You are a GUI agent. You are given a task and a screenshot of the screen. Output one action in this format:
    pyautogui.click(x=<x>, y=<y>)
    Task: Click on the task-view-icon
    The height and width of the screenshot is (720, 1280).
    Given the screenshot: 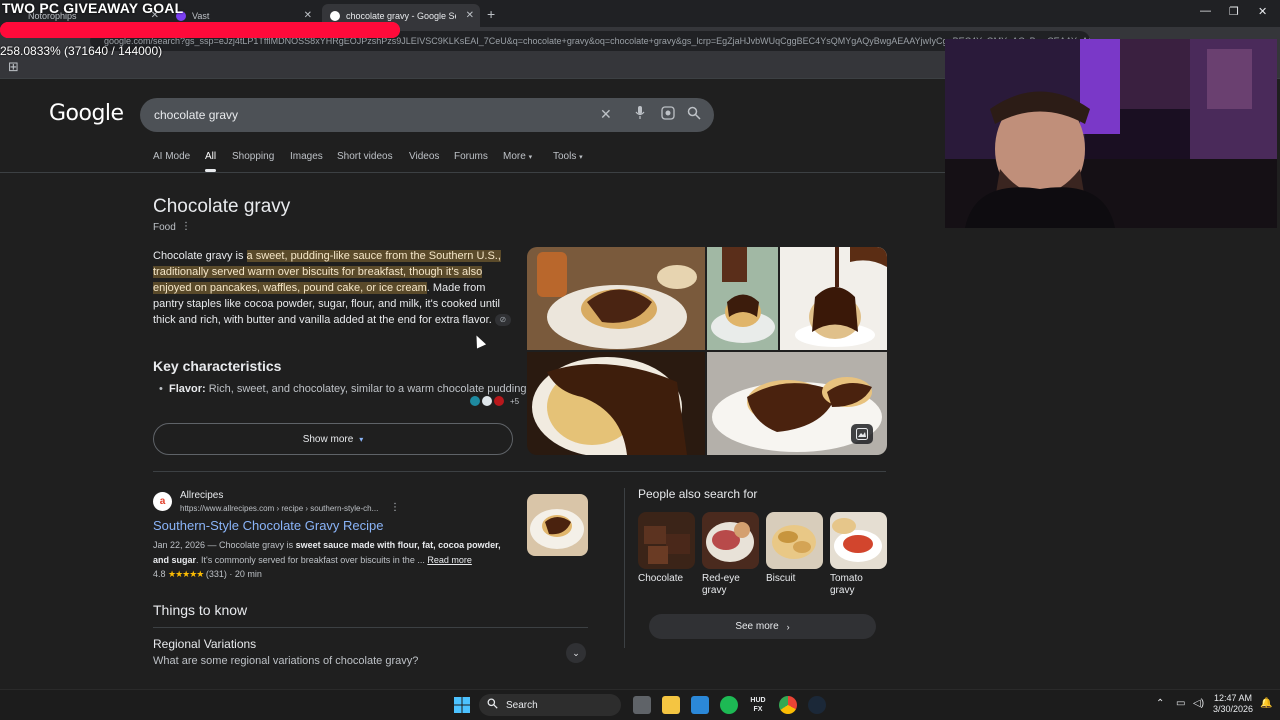 What is the action you would take?
    pyautogui.click(x=642, y=705)
    